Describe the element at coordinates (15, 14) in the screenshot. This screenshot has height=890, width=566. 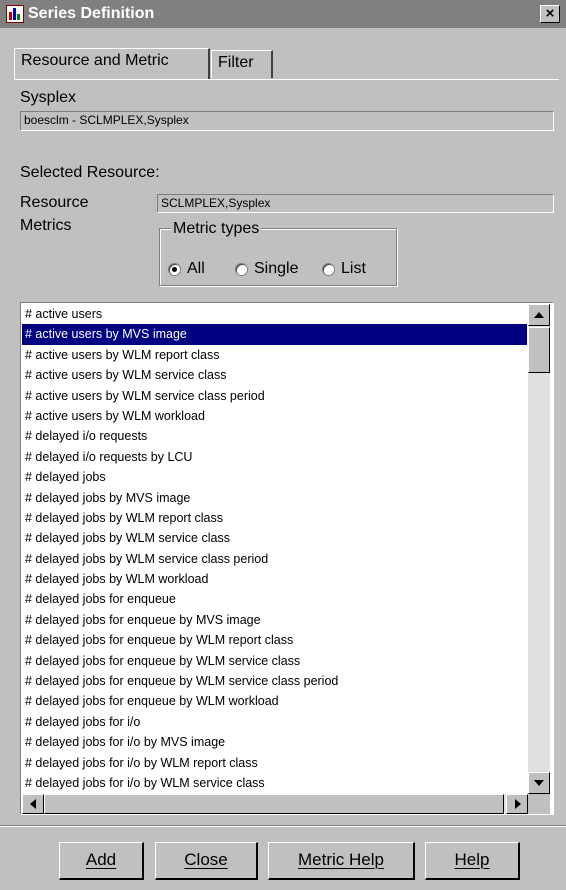
I see `app-chart-icon` at that location.